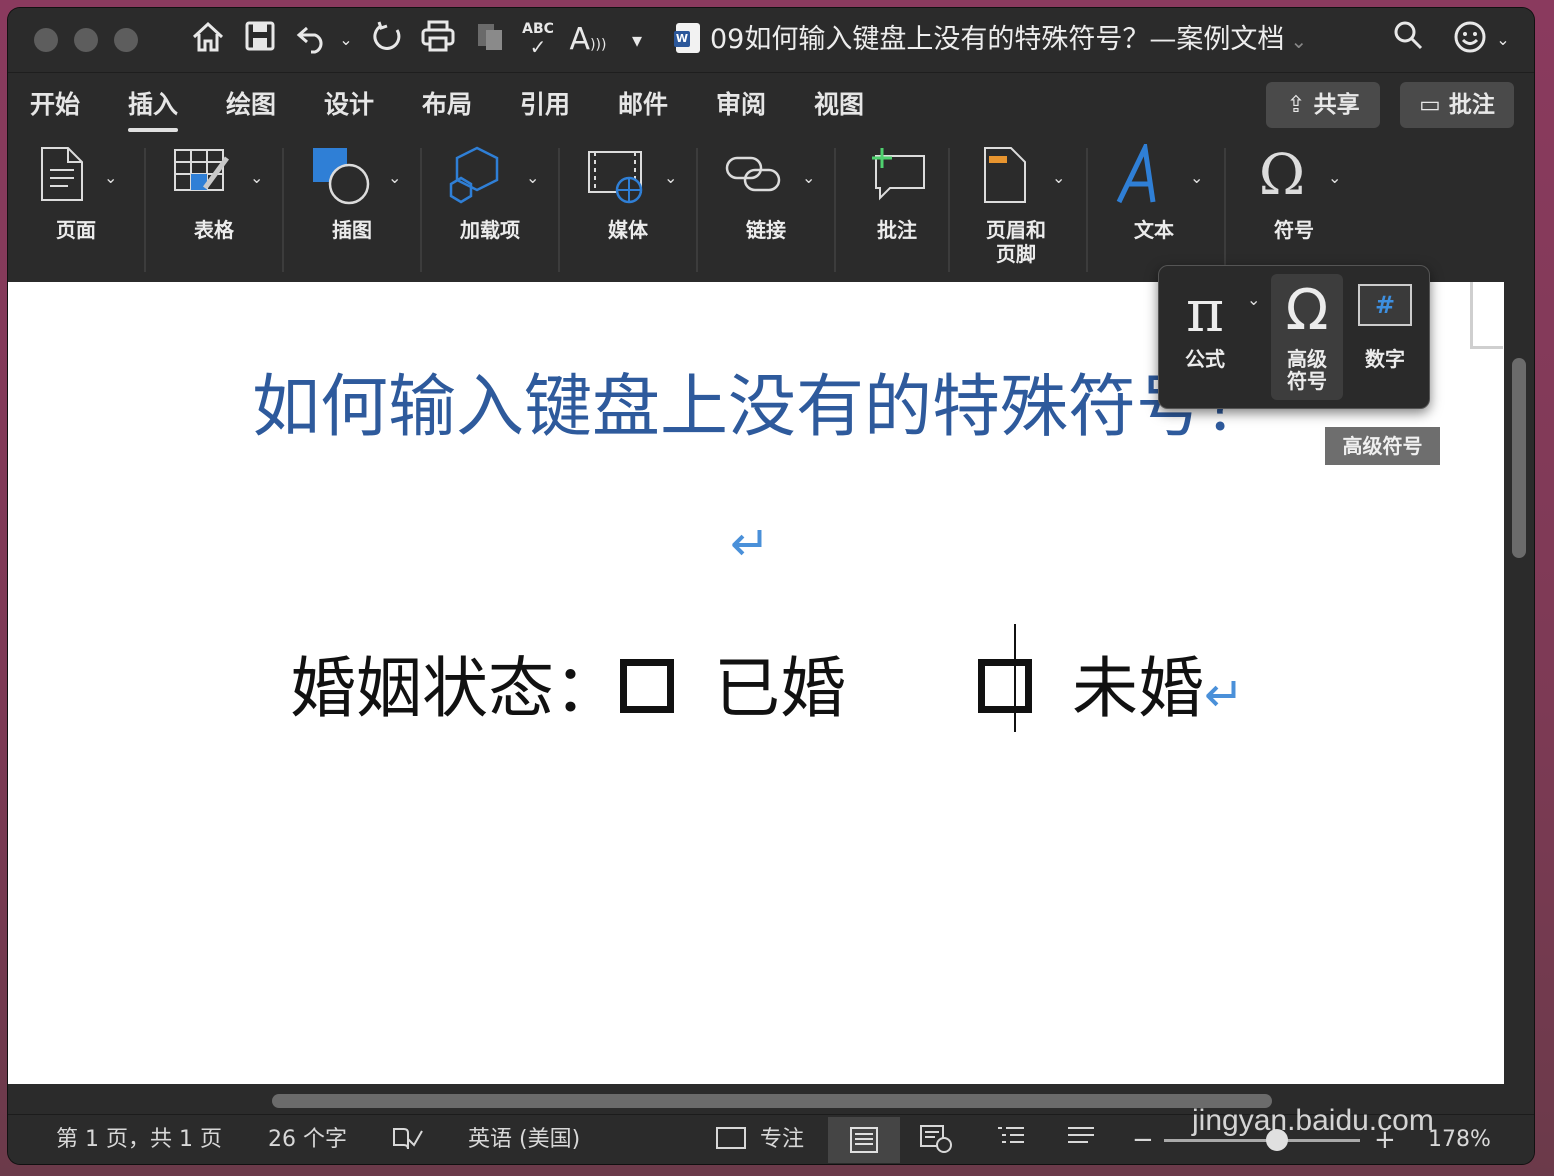  What do you see at coordinates (538, 40) in the screenshot?
I see `spelling-icon: ABC ✓` at bounding box center [538, 40].